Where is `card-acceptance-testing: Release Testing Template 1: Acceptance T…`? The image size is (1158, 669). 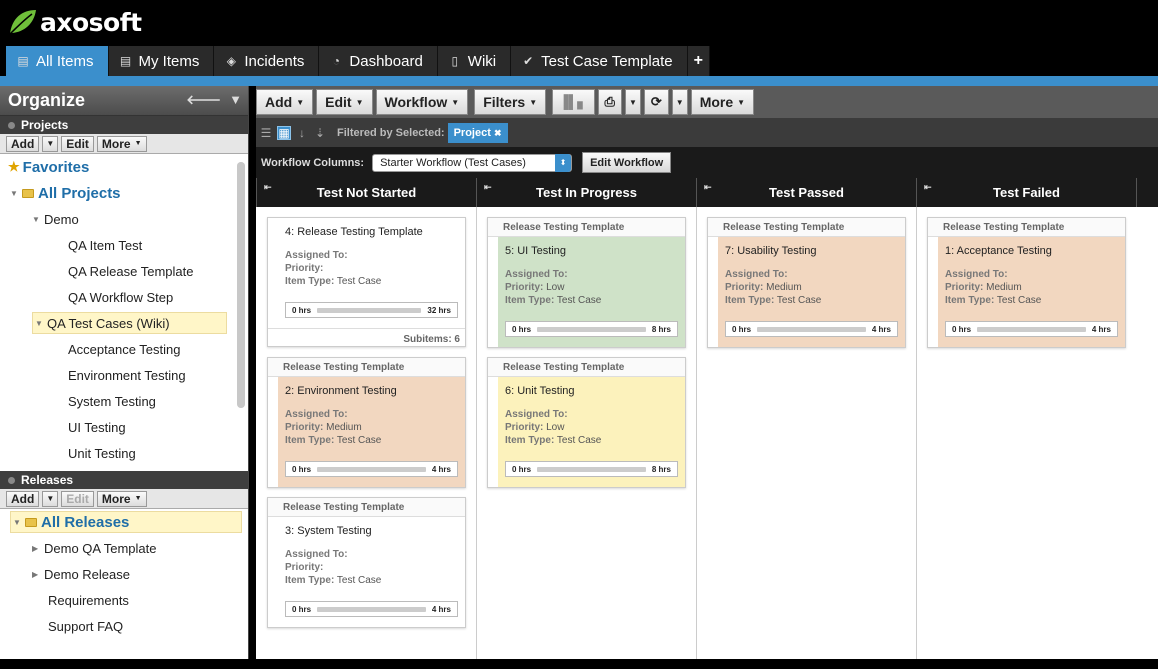
card-acceptance-testing: Release Testing Template 1: Acceptance T… is located at coordinates (1026, 282).